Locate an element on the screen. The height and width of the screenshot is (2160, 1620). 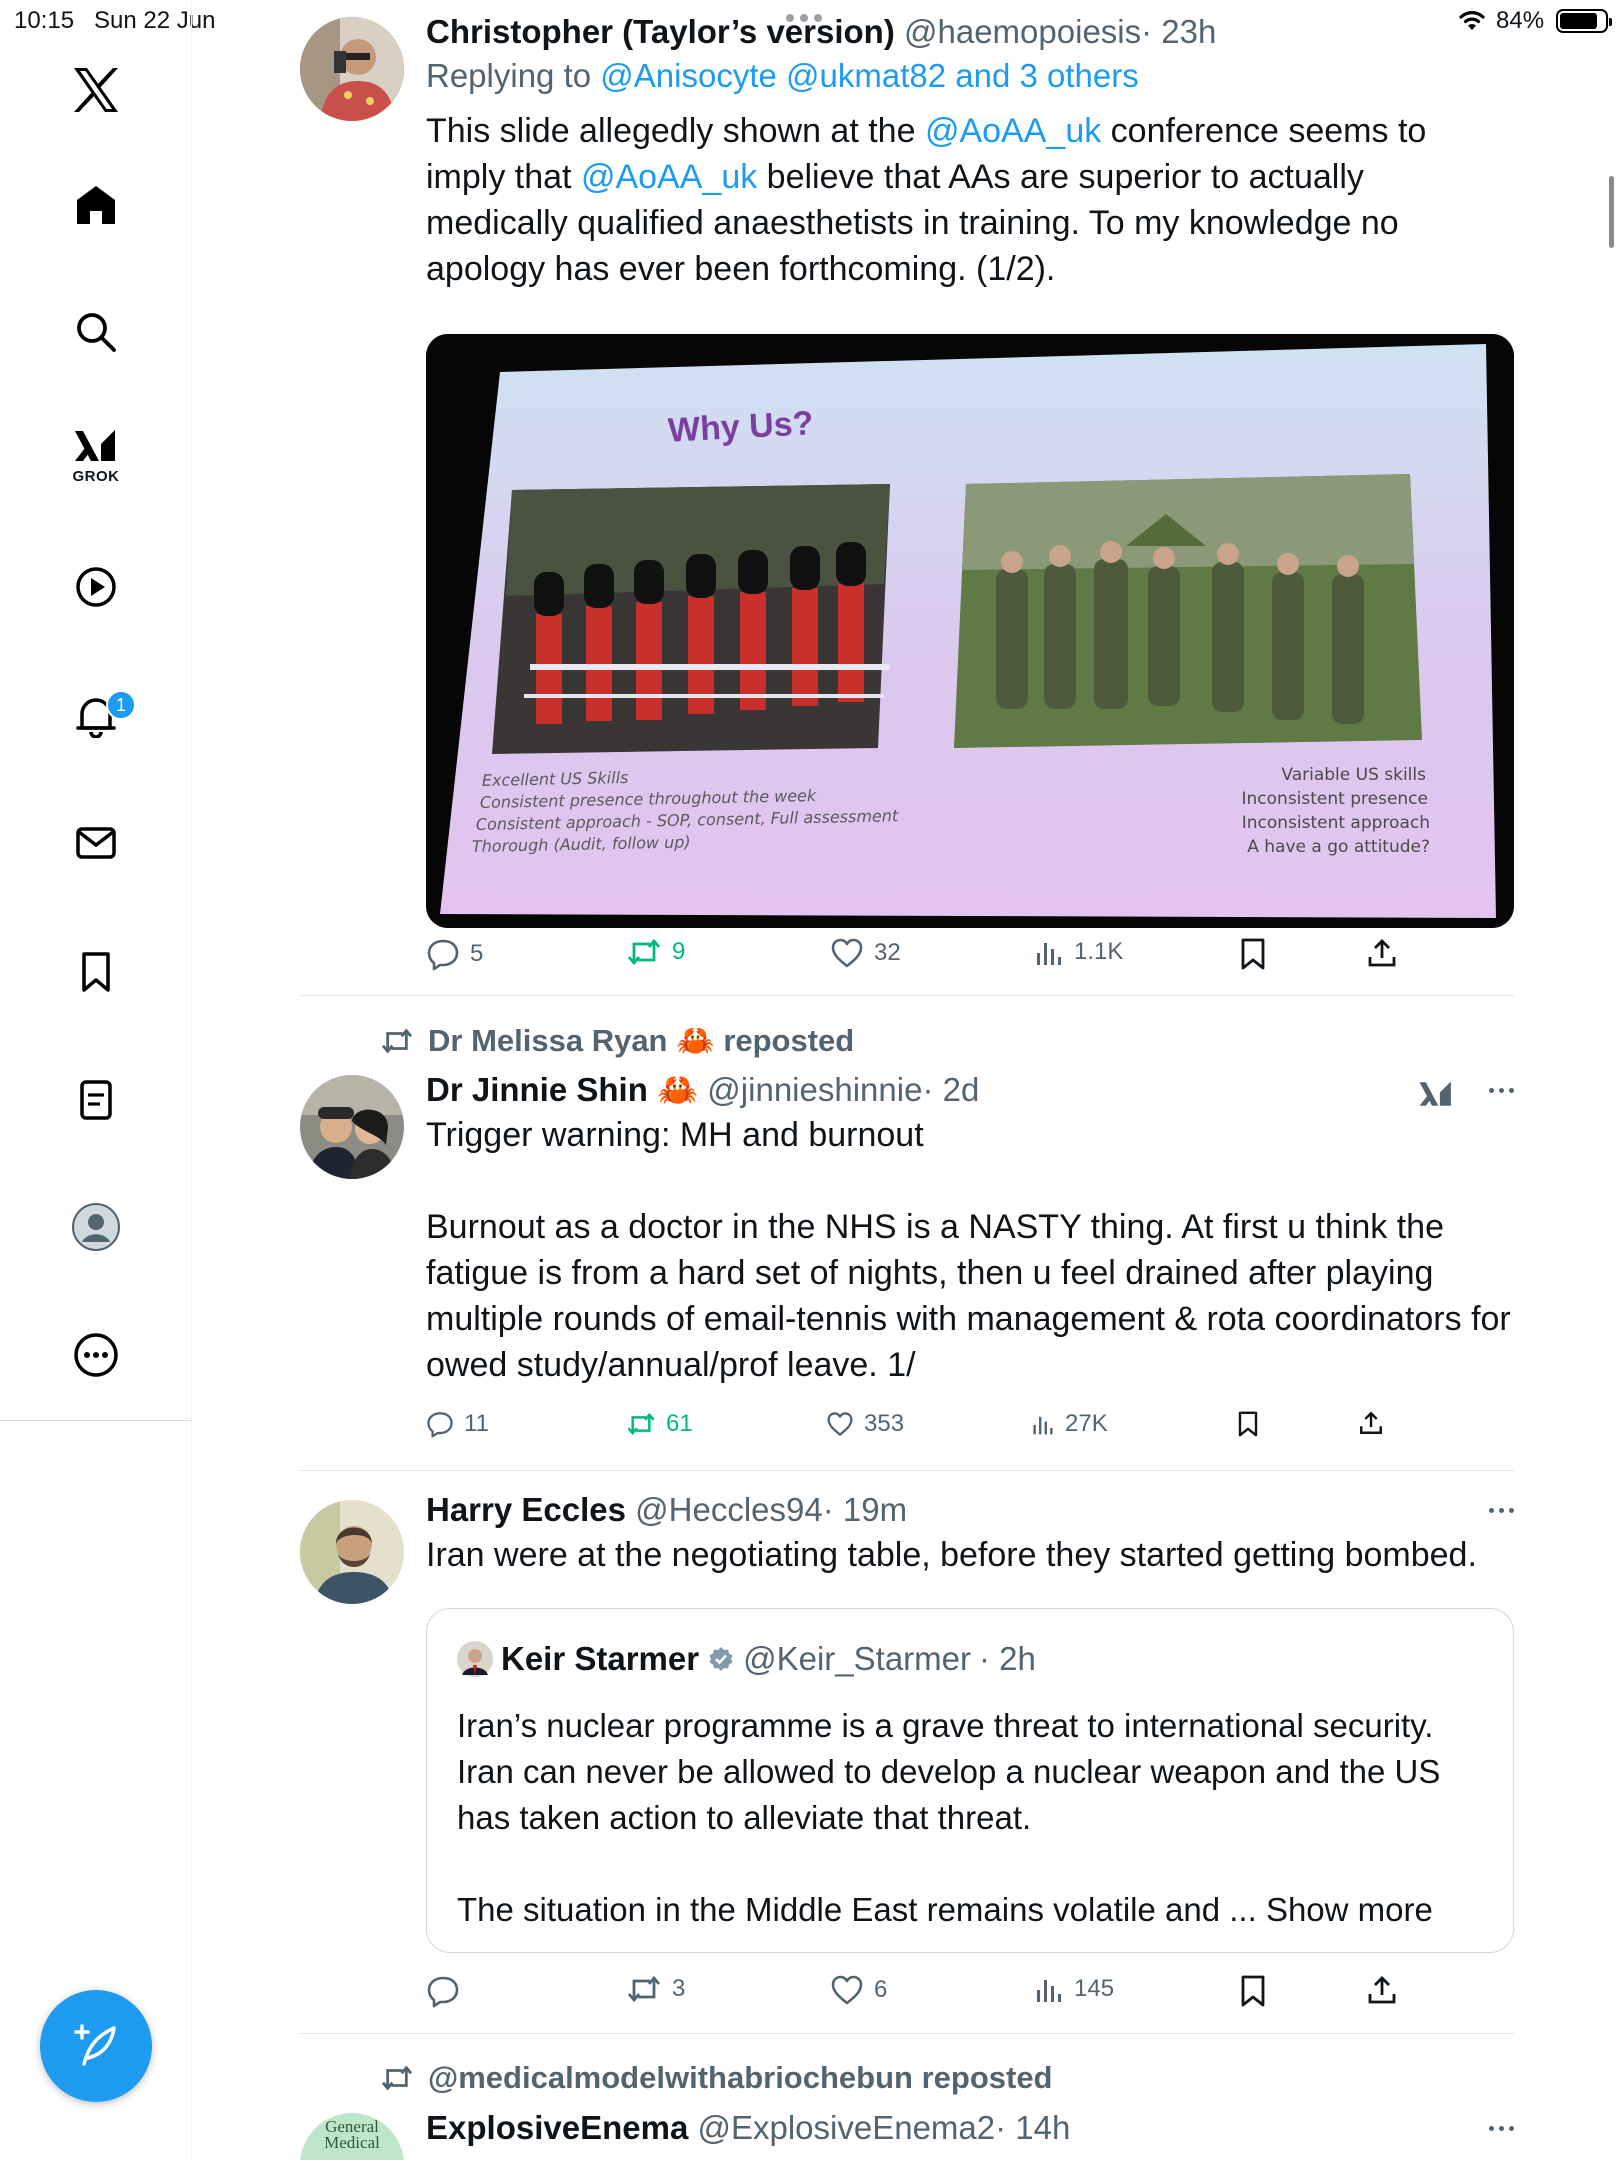
grok-icon: GROK is located at coordinates (96, 455).